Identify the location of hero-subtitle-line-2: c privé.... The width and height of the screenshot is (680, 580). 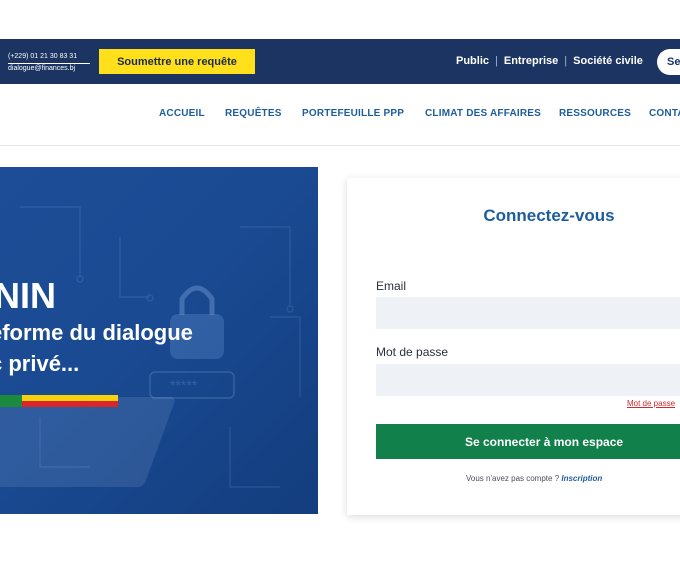
(40, 363).